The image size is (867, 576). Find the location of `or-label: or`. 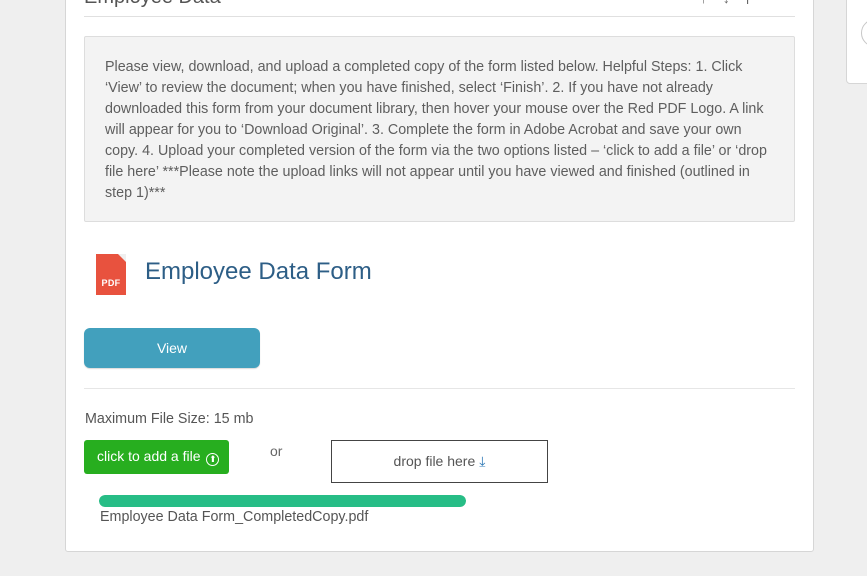

or-label: or is located at coordinates (276, 451).